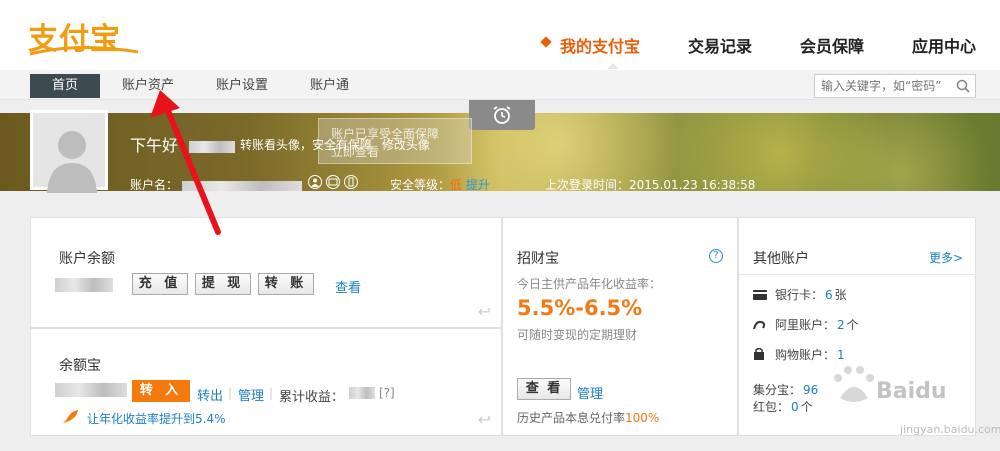 The image size is (1000, 451). Describe the element at coordinates (650, 185) in the screenshot. I see `last-login: 上次登录时间：2015.01.23 16:38:58` at that location.